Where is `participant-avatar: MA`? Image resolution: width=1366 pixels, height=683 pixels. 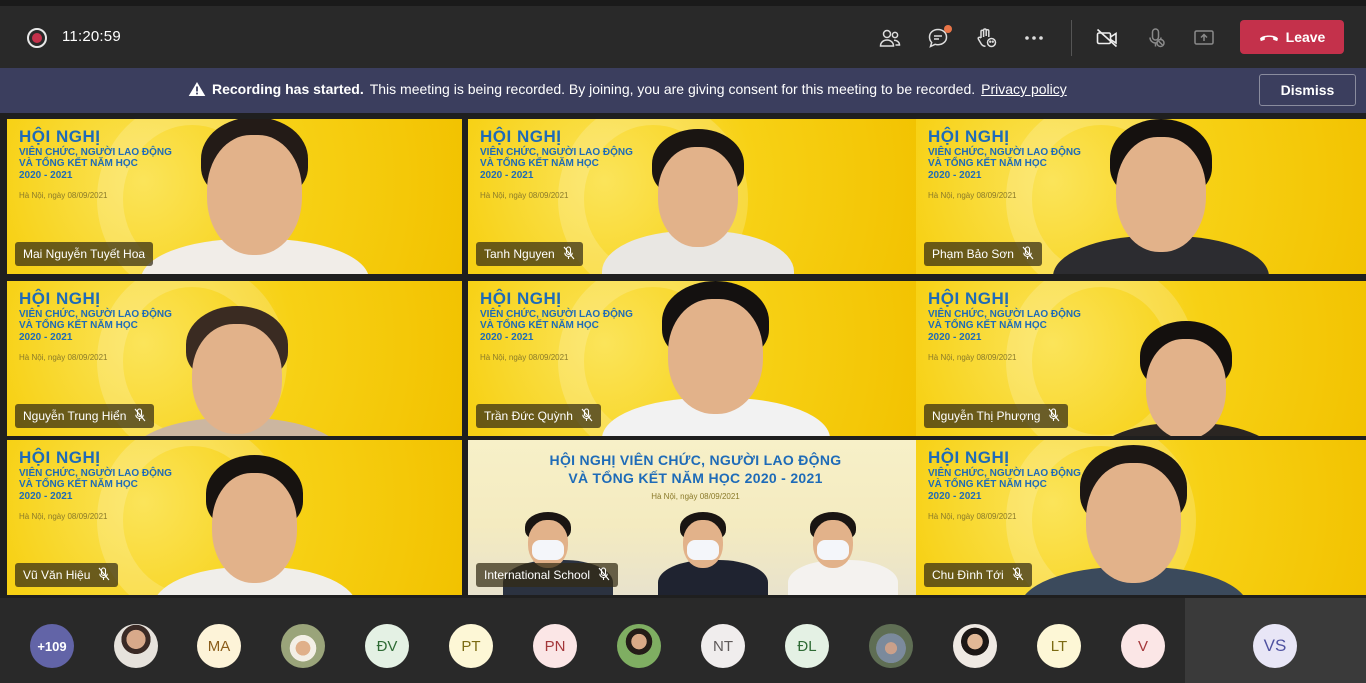
participant-avatar: MA is located at coordinates (219, 646).